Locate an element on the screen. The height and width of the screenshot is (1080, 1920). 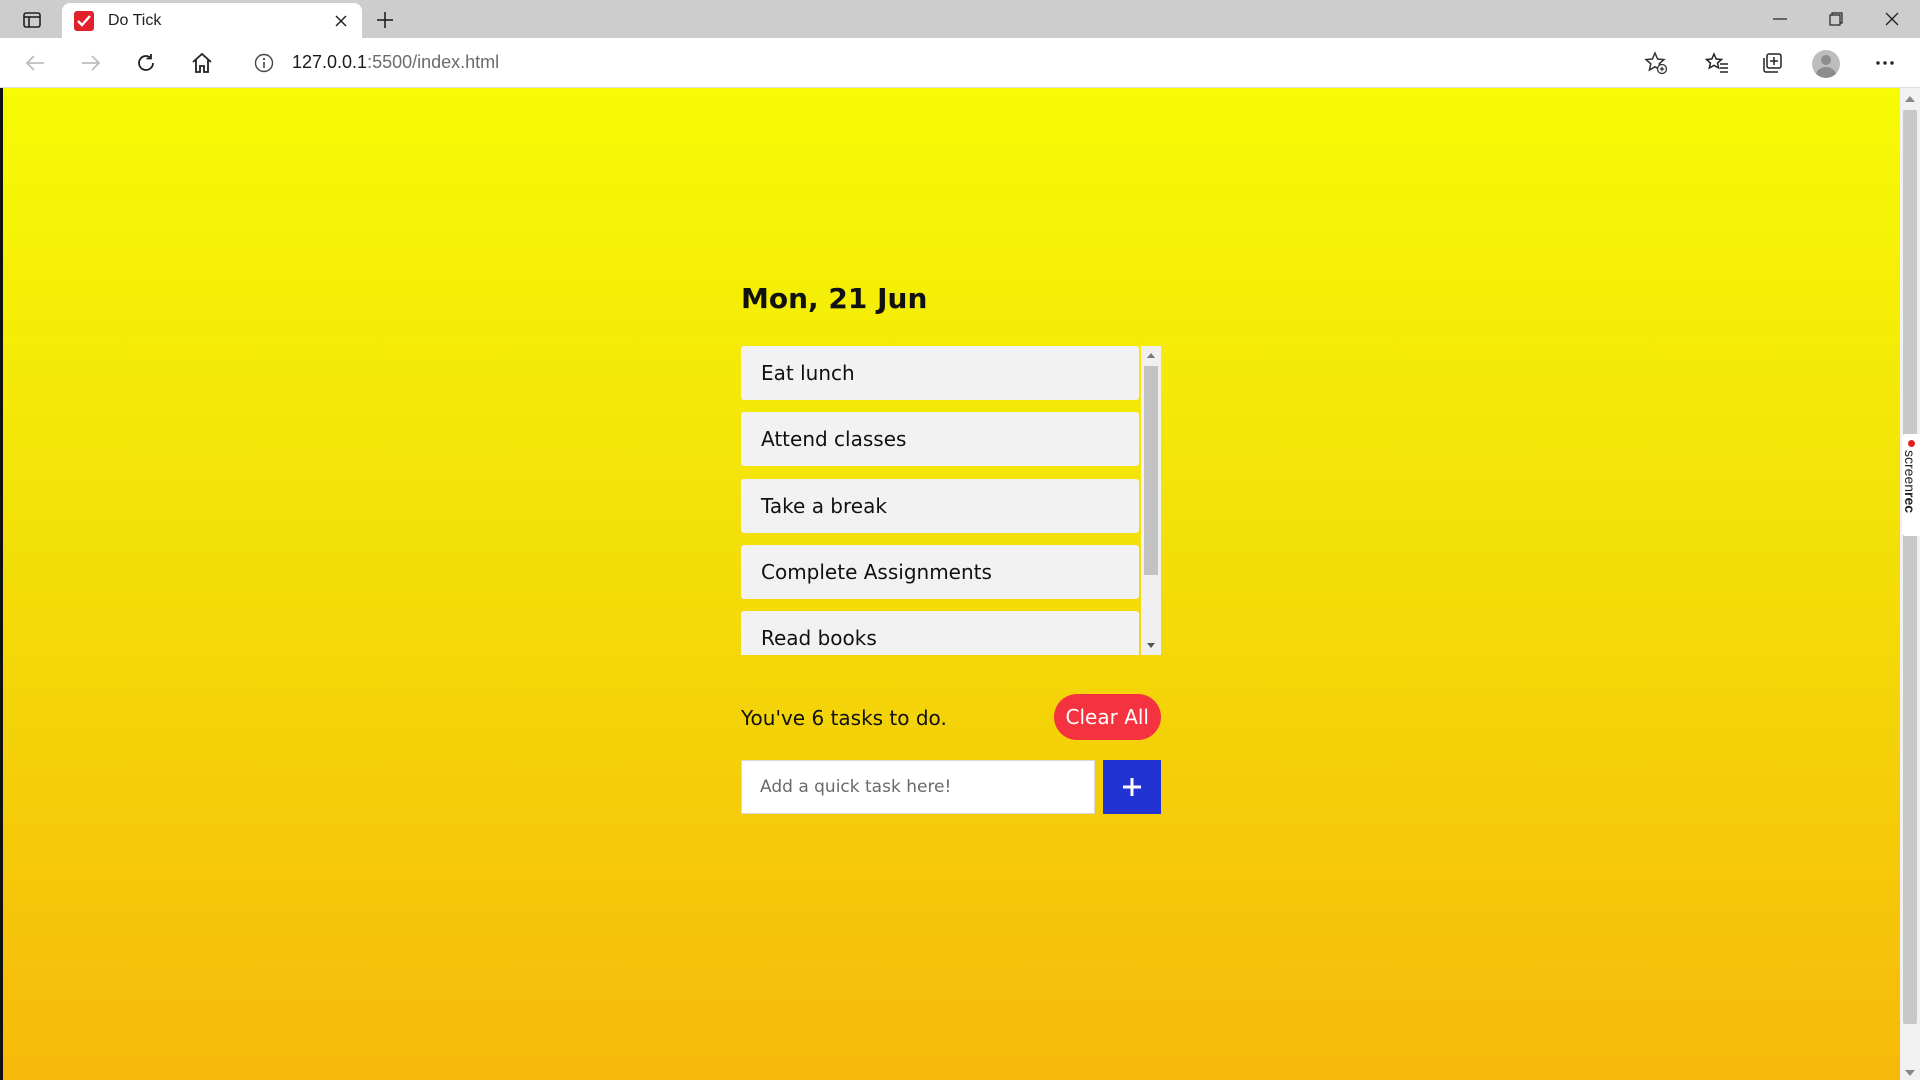
back-icon is located at coordinates (35, 63).